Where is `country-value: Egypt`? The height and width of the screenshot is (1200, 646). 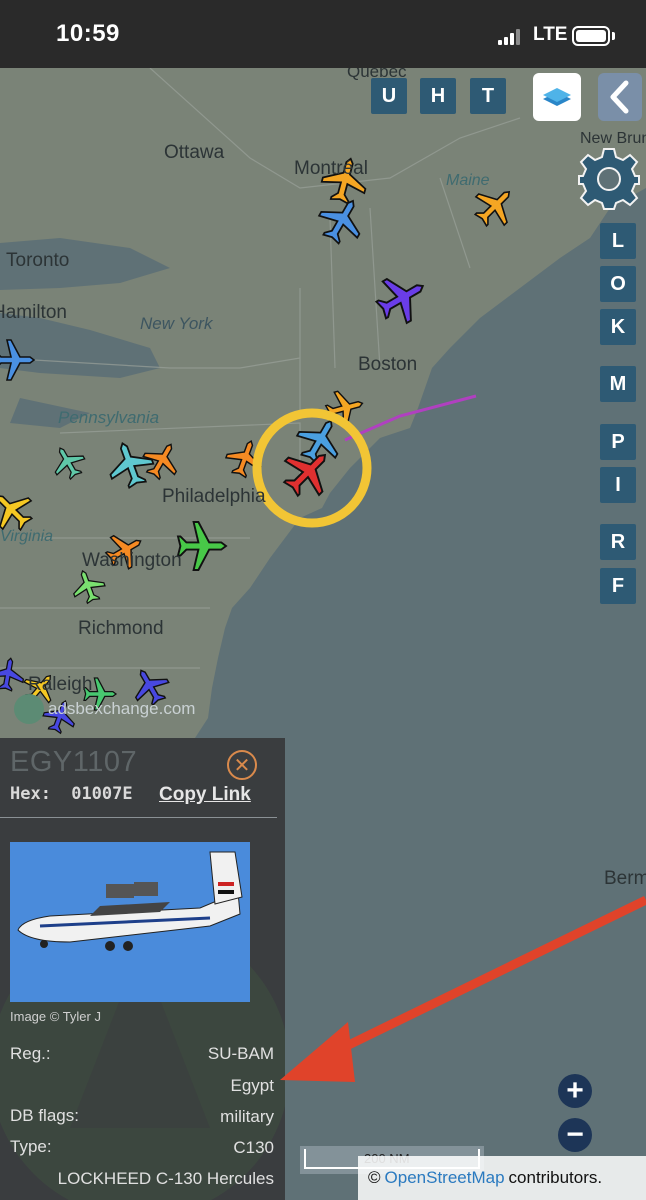 country-value: Egypt is located at coordinates (252, 1085).